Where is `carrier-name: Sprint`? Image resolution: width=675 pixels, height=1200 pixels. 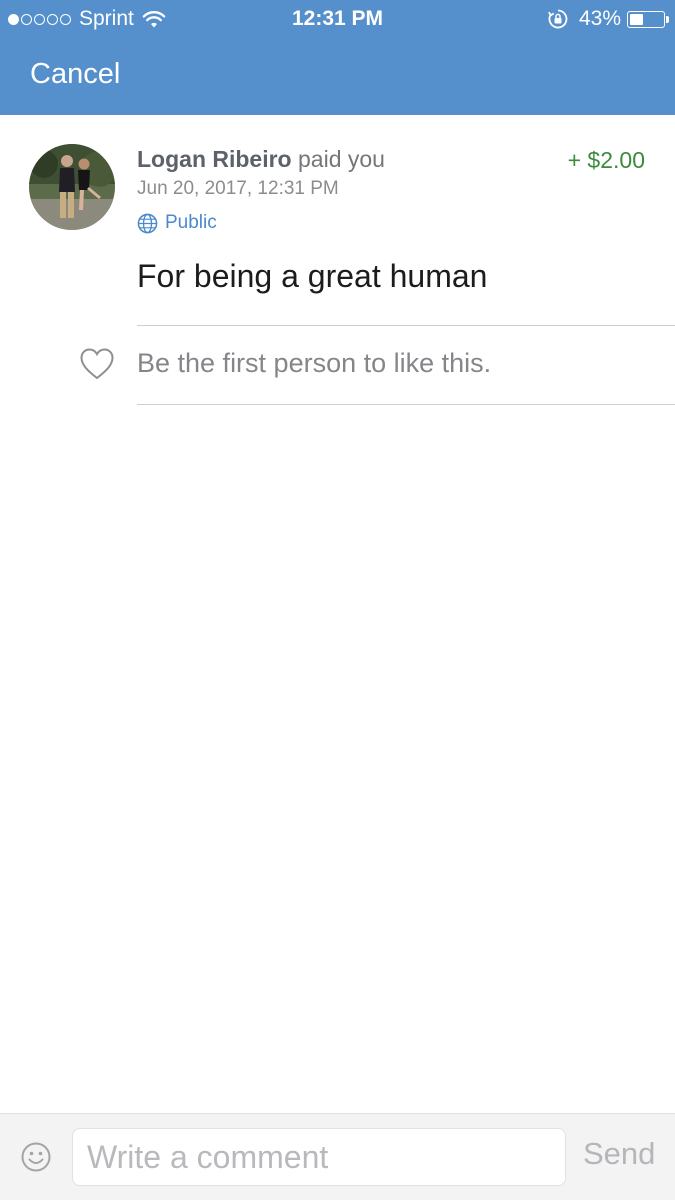
carrier-name: Sprint is located at coordinates (106, 18).